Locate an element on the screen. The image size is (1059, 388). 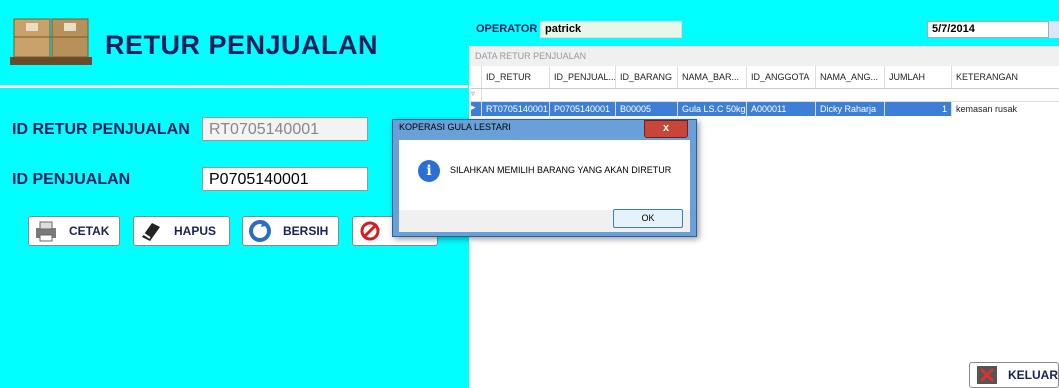
operator-field: patrick is located at coordinates (611, 29).